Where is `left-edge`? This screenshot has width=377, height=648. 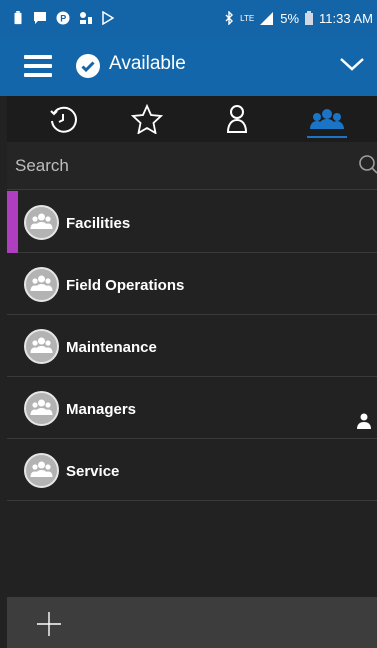
left-edge is located at coordinates (3, 372).